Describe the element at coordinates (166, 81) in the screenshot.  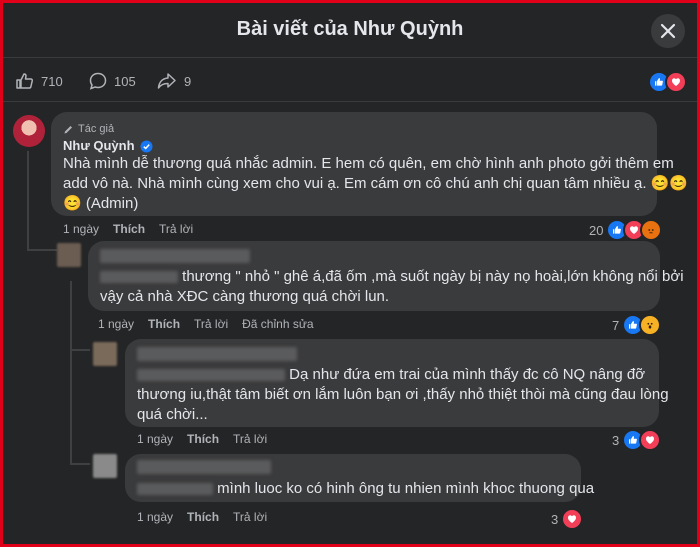
I see `share-icon` at that location.